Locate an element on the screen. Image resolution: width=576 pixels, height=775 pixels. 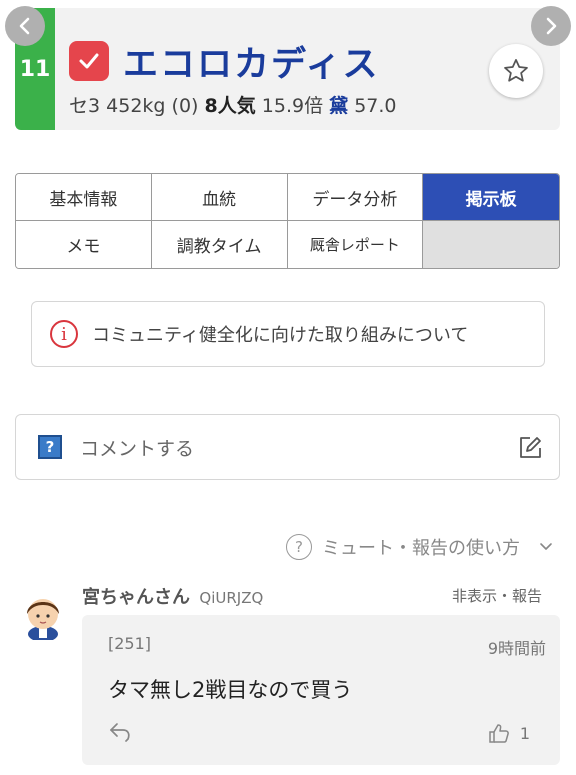
prev-horse-button is located at coordinates (25, 26).